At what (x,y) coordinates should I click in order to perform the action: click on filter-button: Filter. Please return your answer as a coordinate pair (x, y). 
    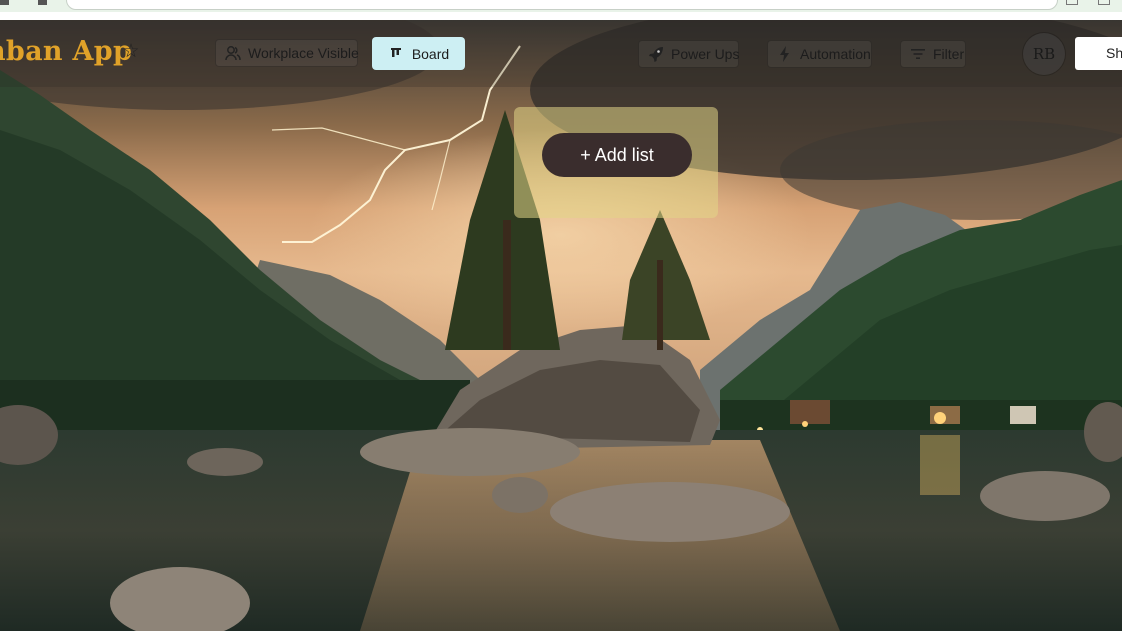
    Looking at the image, I should click on (933, 54).